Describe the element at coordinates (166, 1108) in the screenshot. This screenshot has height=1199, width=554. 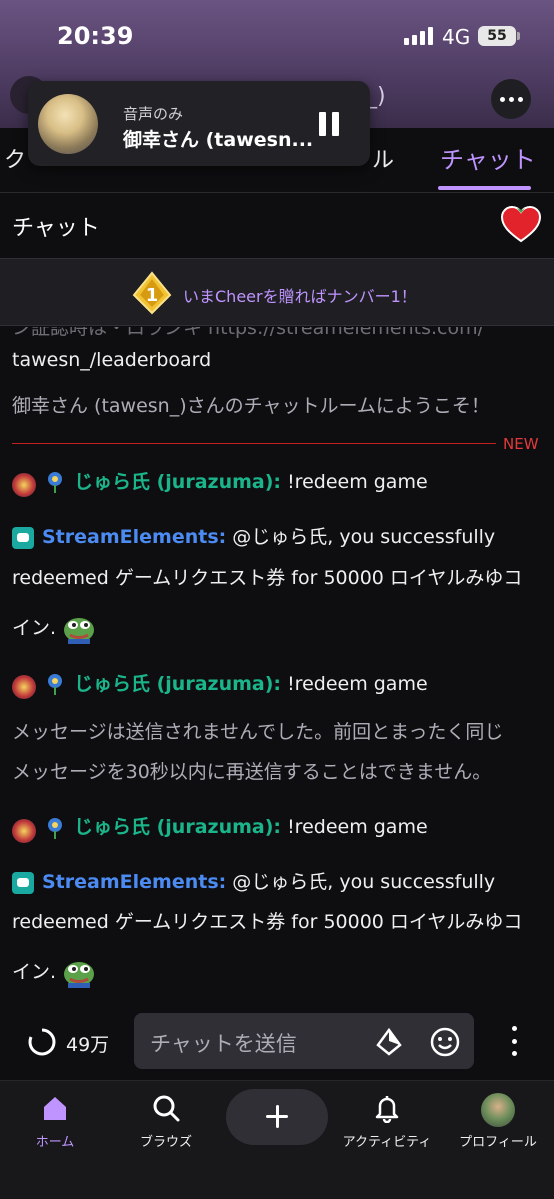
I see `search-icon` at that location.